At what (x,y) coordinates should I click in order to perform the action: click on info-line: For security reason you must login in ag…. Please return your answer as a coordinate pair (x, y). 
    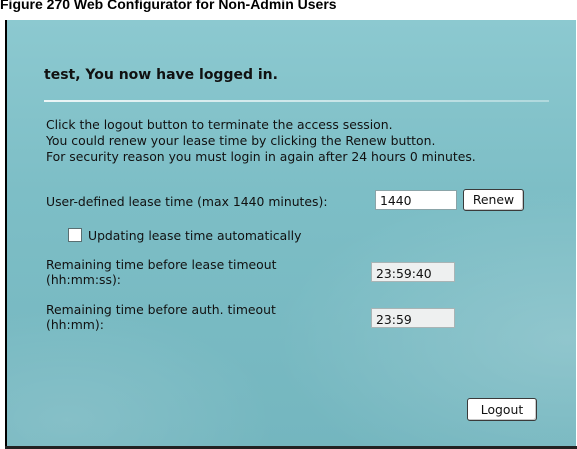
    Looking at the image, I should click on (261, 156).